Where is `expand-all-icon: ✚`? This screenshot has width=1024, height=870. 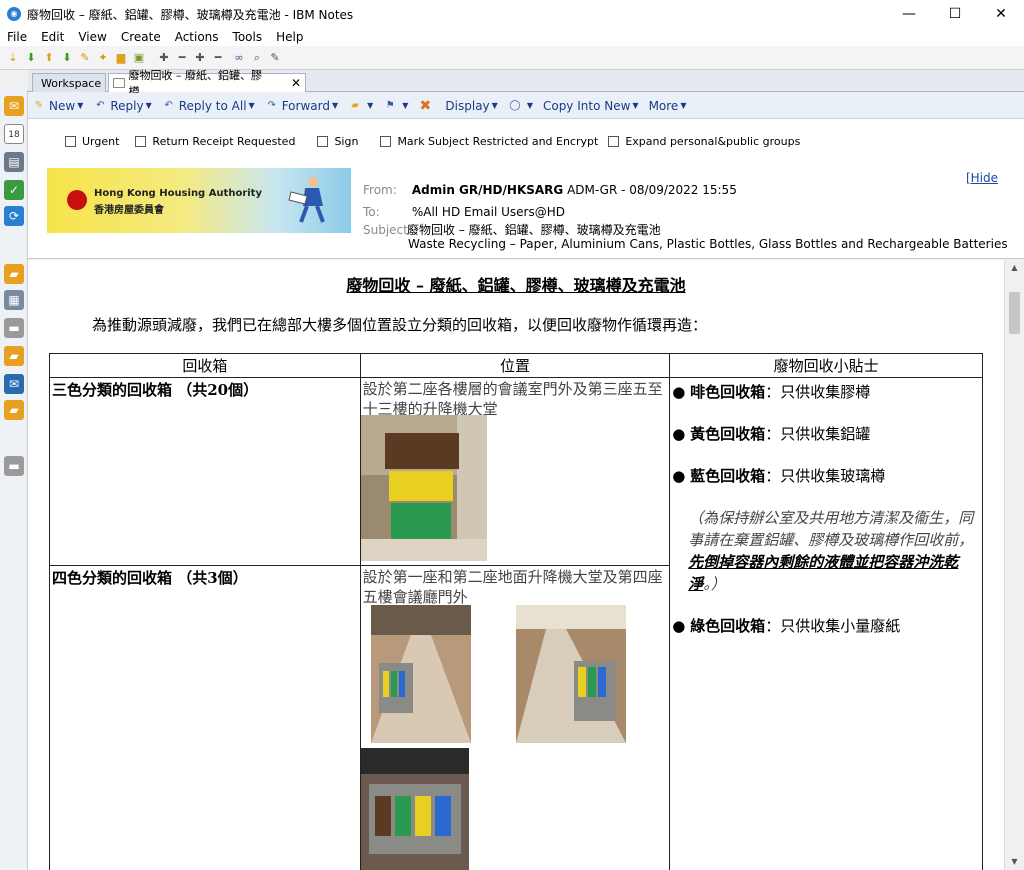
expand-all-icon: ✚ is located at coordinates (200, 58).